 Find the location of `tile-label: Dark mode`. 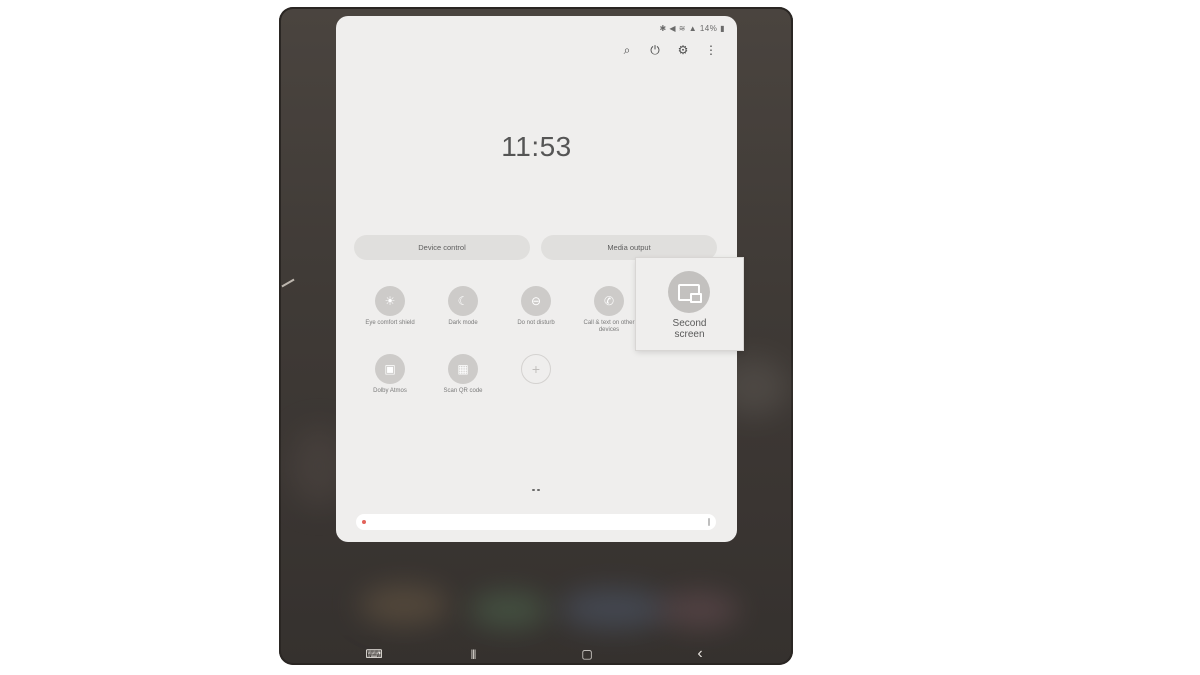

tile-label: Dark mode is located at coordinates (463, 323).